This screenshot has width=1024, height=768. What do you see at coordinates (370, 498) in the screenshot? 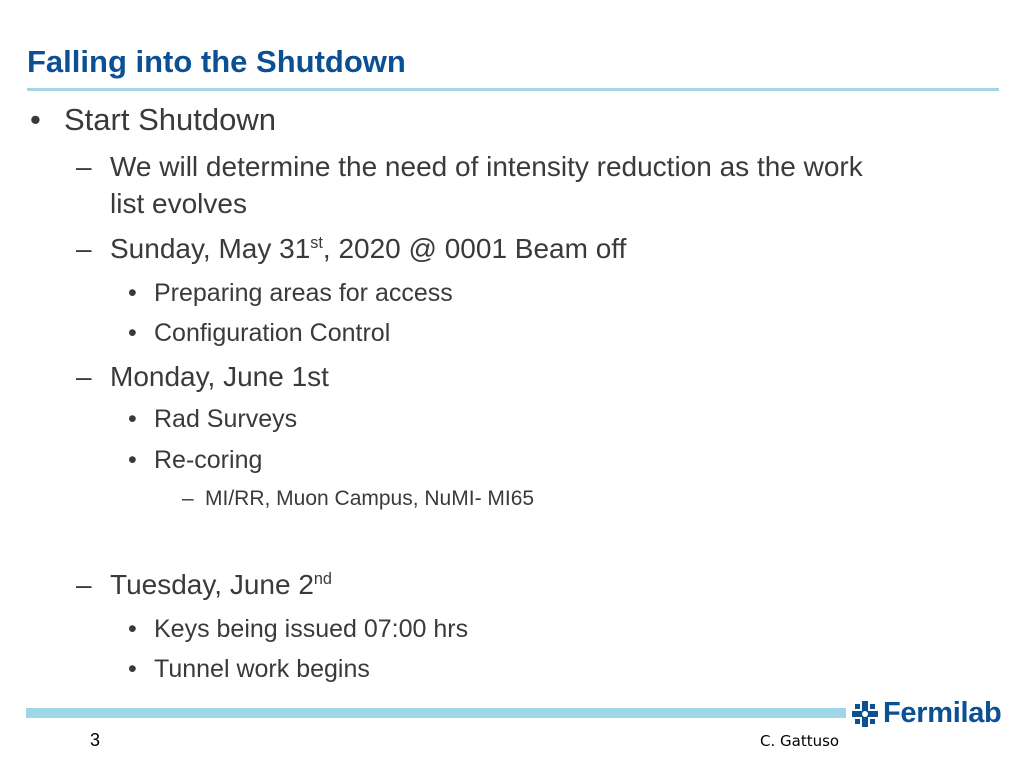
I see `bullet-areas: MI/RR, Muon Campus, NuMI- MI65` at bounding box center [370, 498].